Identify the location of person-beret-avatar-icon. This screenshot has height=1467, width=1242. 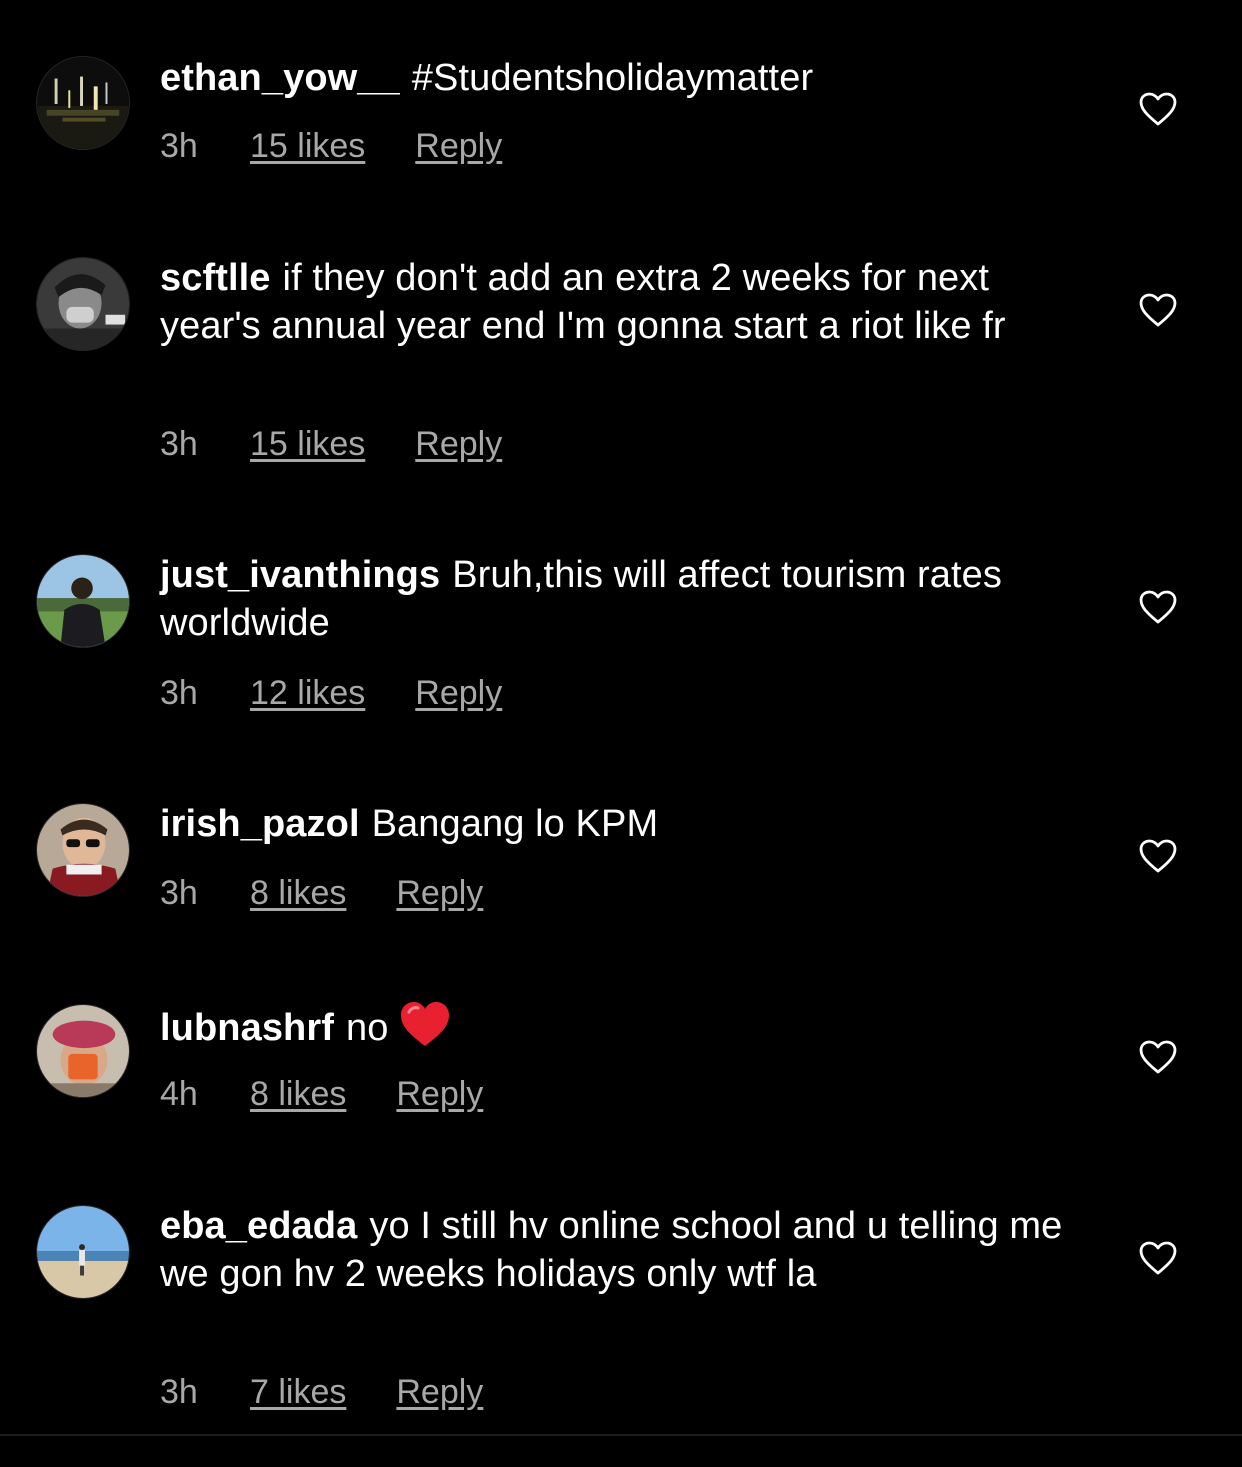
(83, 1051).